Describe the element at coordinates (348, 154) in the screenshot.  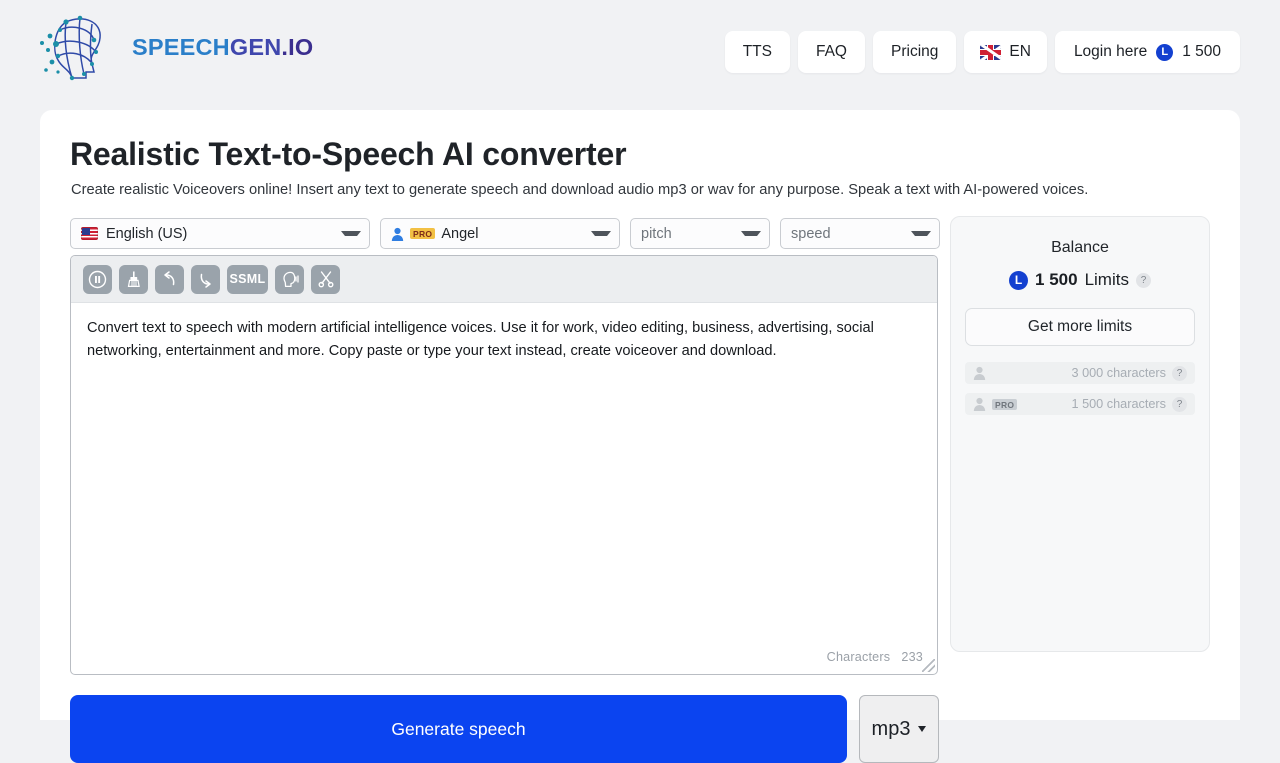
I see `page-title: Realistic Text-to-Speech AI converter` at that location.